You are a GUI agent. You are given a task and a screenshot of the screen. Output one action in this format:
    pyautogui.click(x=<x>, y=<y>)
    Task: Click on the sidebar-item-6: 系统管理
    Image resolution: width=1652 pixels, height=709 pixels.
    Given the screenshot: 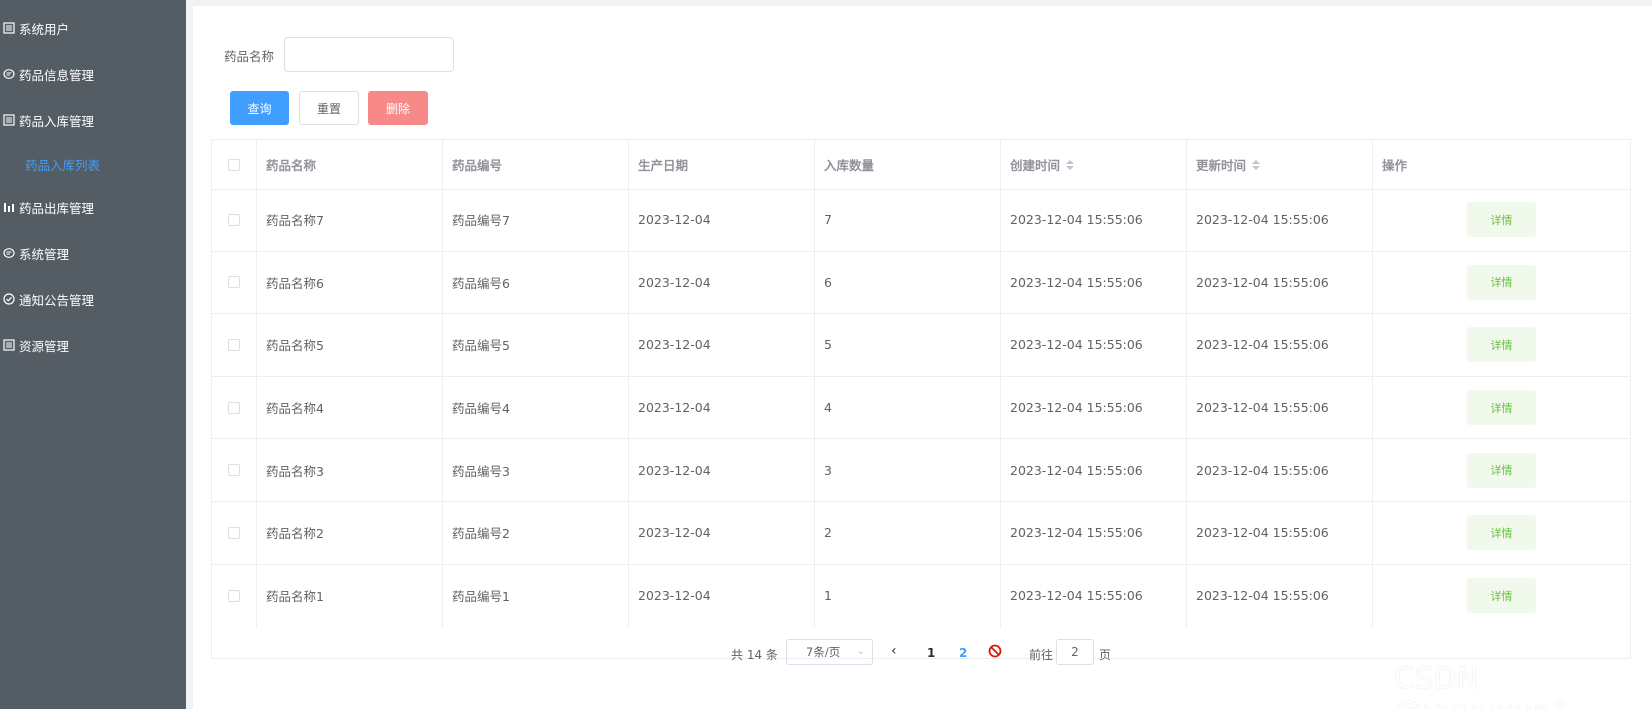 What is the action you would take?
    pyautogui.click(x=93, y=253)
    